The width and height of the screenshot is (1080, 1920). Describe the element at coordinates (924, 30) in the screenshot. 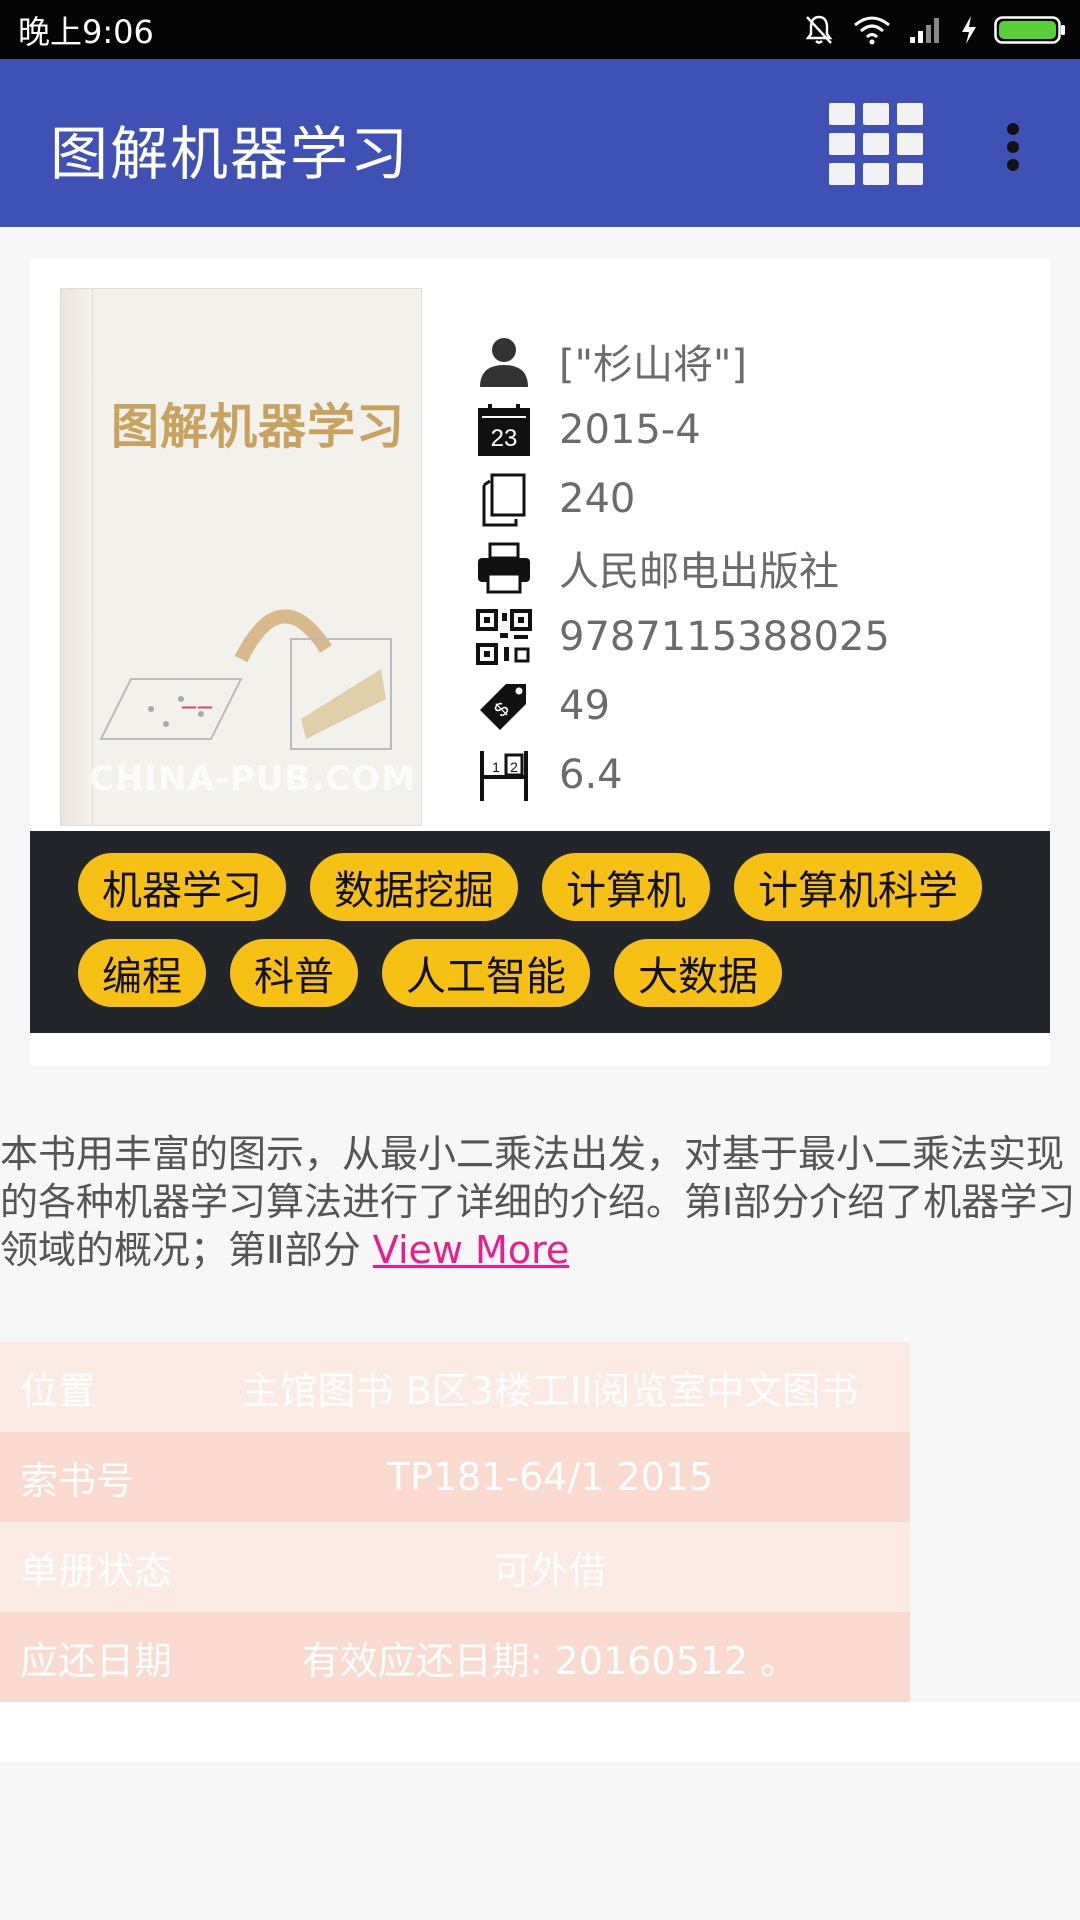

I see `signal-icon` at that location.